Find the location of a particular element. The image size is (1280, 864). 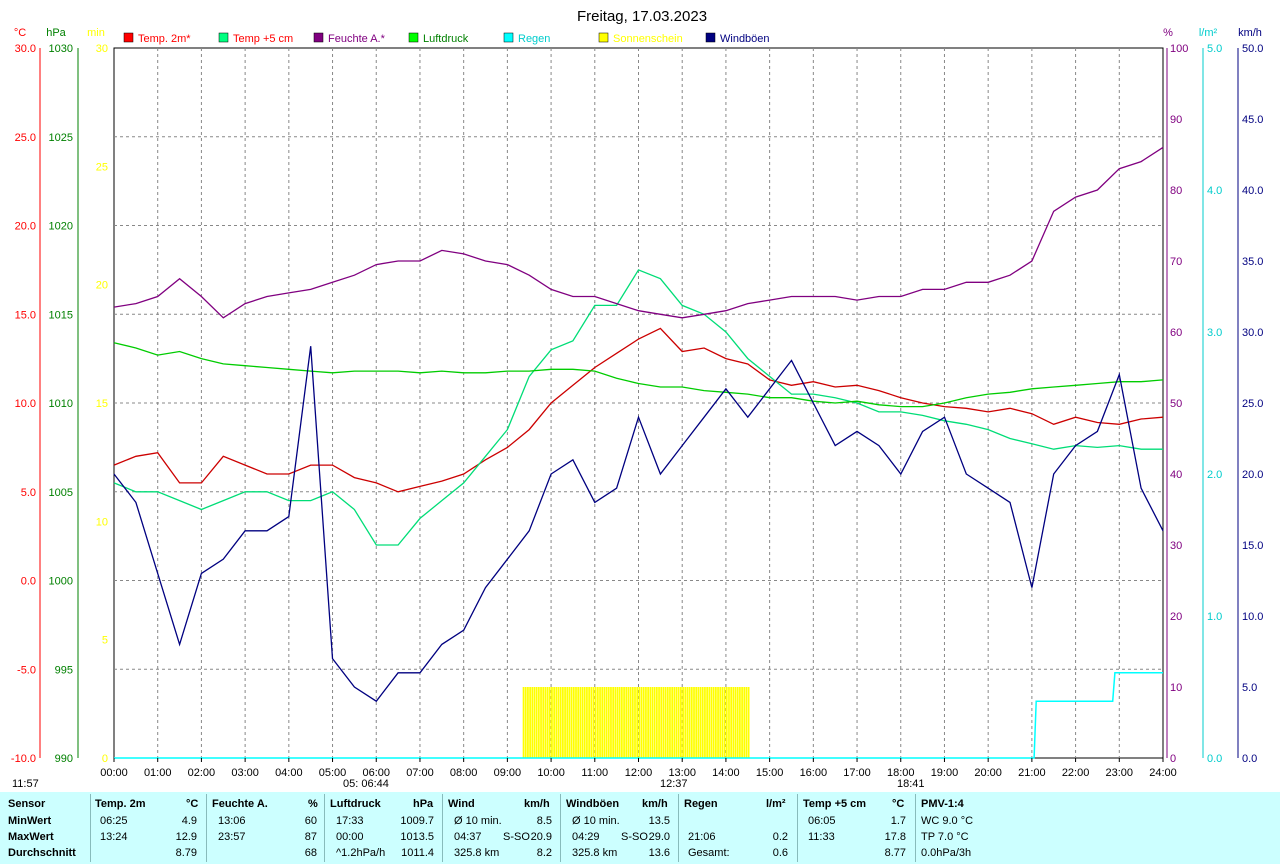

pressure-unit-label: hPa is located at coordinates (56, 33).